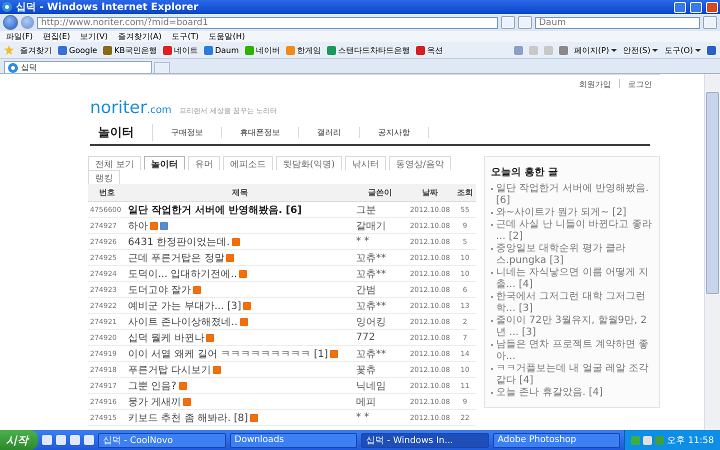 The image size is (720, 450). Describe the element at coordinates (164, 163) in the screenshot. I see `board-tab: 놀이터` at that location.